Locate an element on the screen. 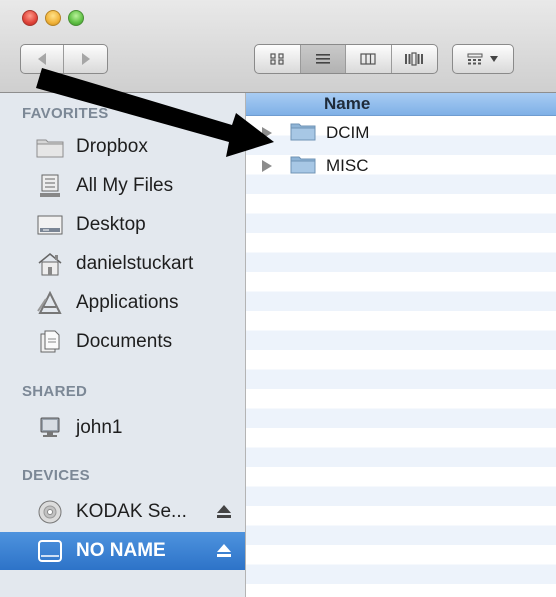 This screenshot has width=556, height=597. chevron-down-icon is located at coordinates (494, 59).